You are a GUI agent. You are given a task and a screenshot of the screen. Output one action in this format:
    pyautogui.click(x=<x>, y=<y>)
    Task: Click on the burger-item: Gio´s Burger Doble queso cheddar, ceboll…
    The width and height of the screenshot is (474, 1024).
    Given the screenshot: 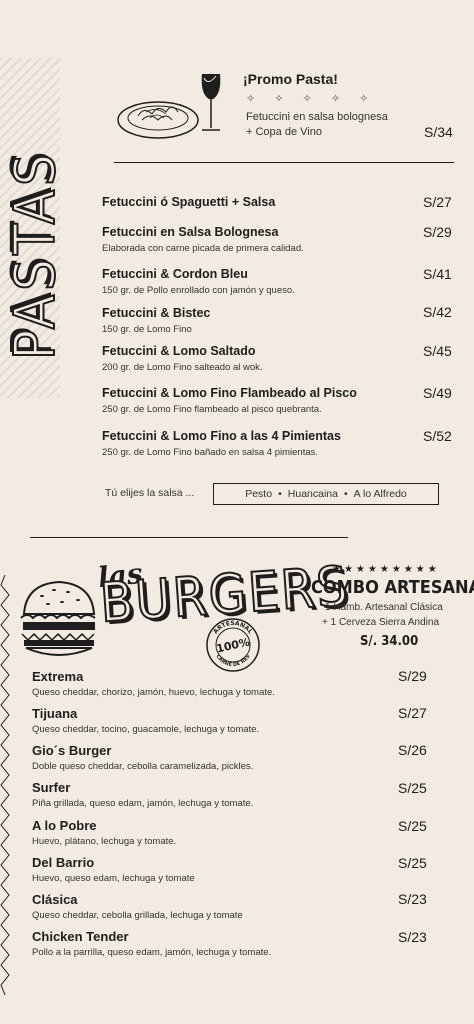 What is the action you would take?
    pyautogui.click(x=142, y=757)
    